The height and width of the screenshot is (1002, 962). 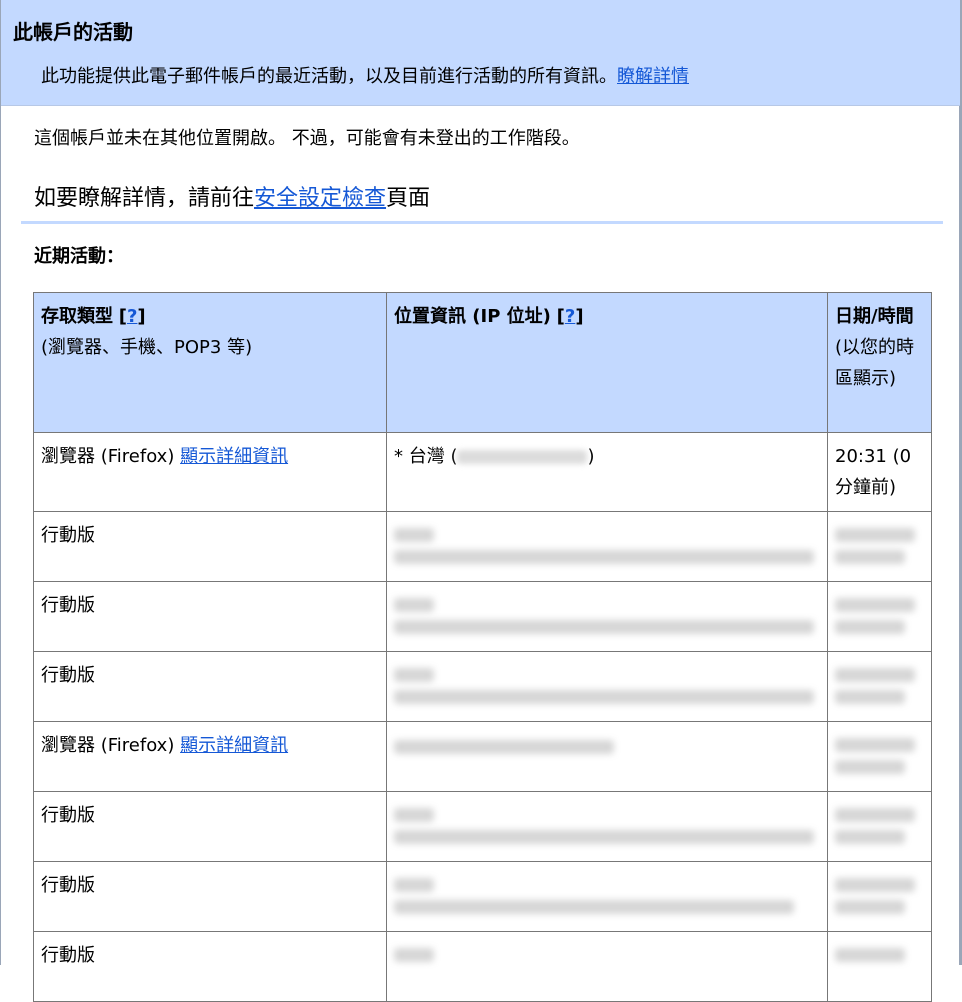 What do you see at coordinates (472, 316) in the screenshot?
I see `location-title: 位置資訊 (IP 位址)` at bounding box center [472, 316].